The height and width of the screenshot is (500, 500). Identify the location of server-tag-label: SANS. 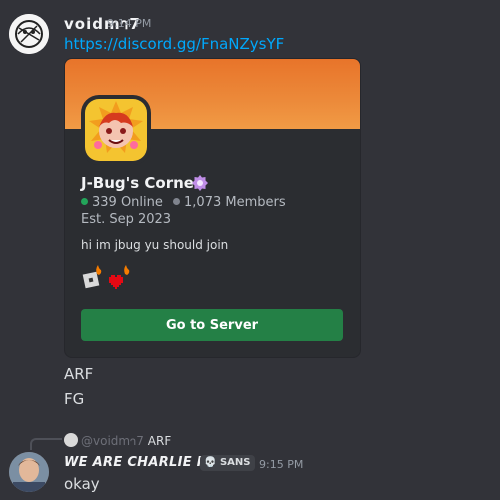
(235, 462).